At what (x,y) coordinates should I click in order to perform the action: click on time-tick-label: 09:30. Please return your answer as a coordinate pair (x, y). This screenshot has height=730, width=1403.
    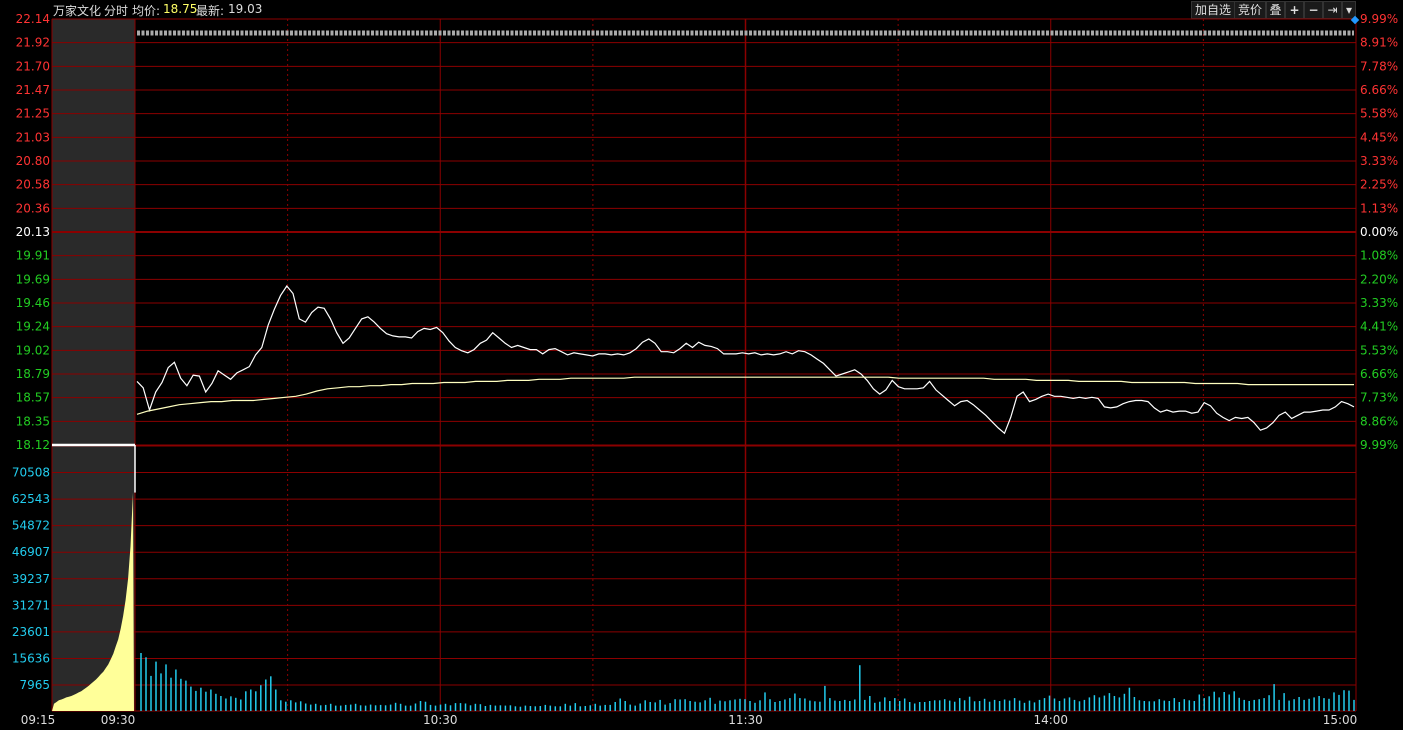
    Looking at the image, I should click on (118, 720).